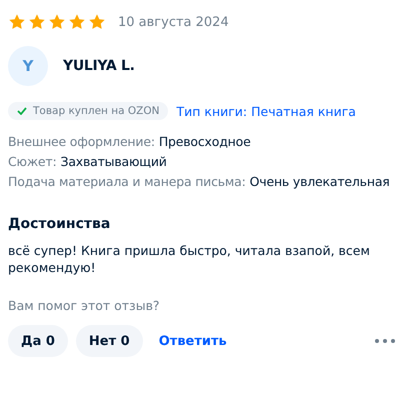  I want to click on reply-link: Ответить, so click(192, 341).